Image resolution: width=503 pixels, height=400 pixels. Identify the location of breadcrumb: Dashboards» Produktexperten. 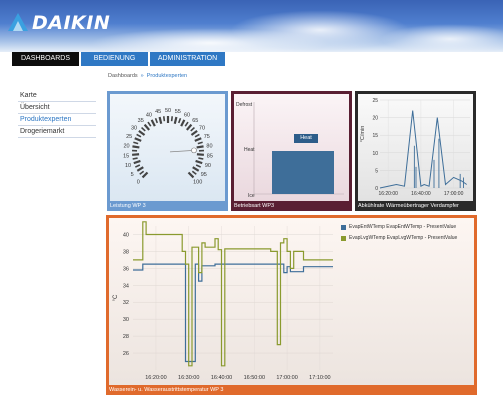
(147, 76).